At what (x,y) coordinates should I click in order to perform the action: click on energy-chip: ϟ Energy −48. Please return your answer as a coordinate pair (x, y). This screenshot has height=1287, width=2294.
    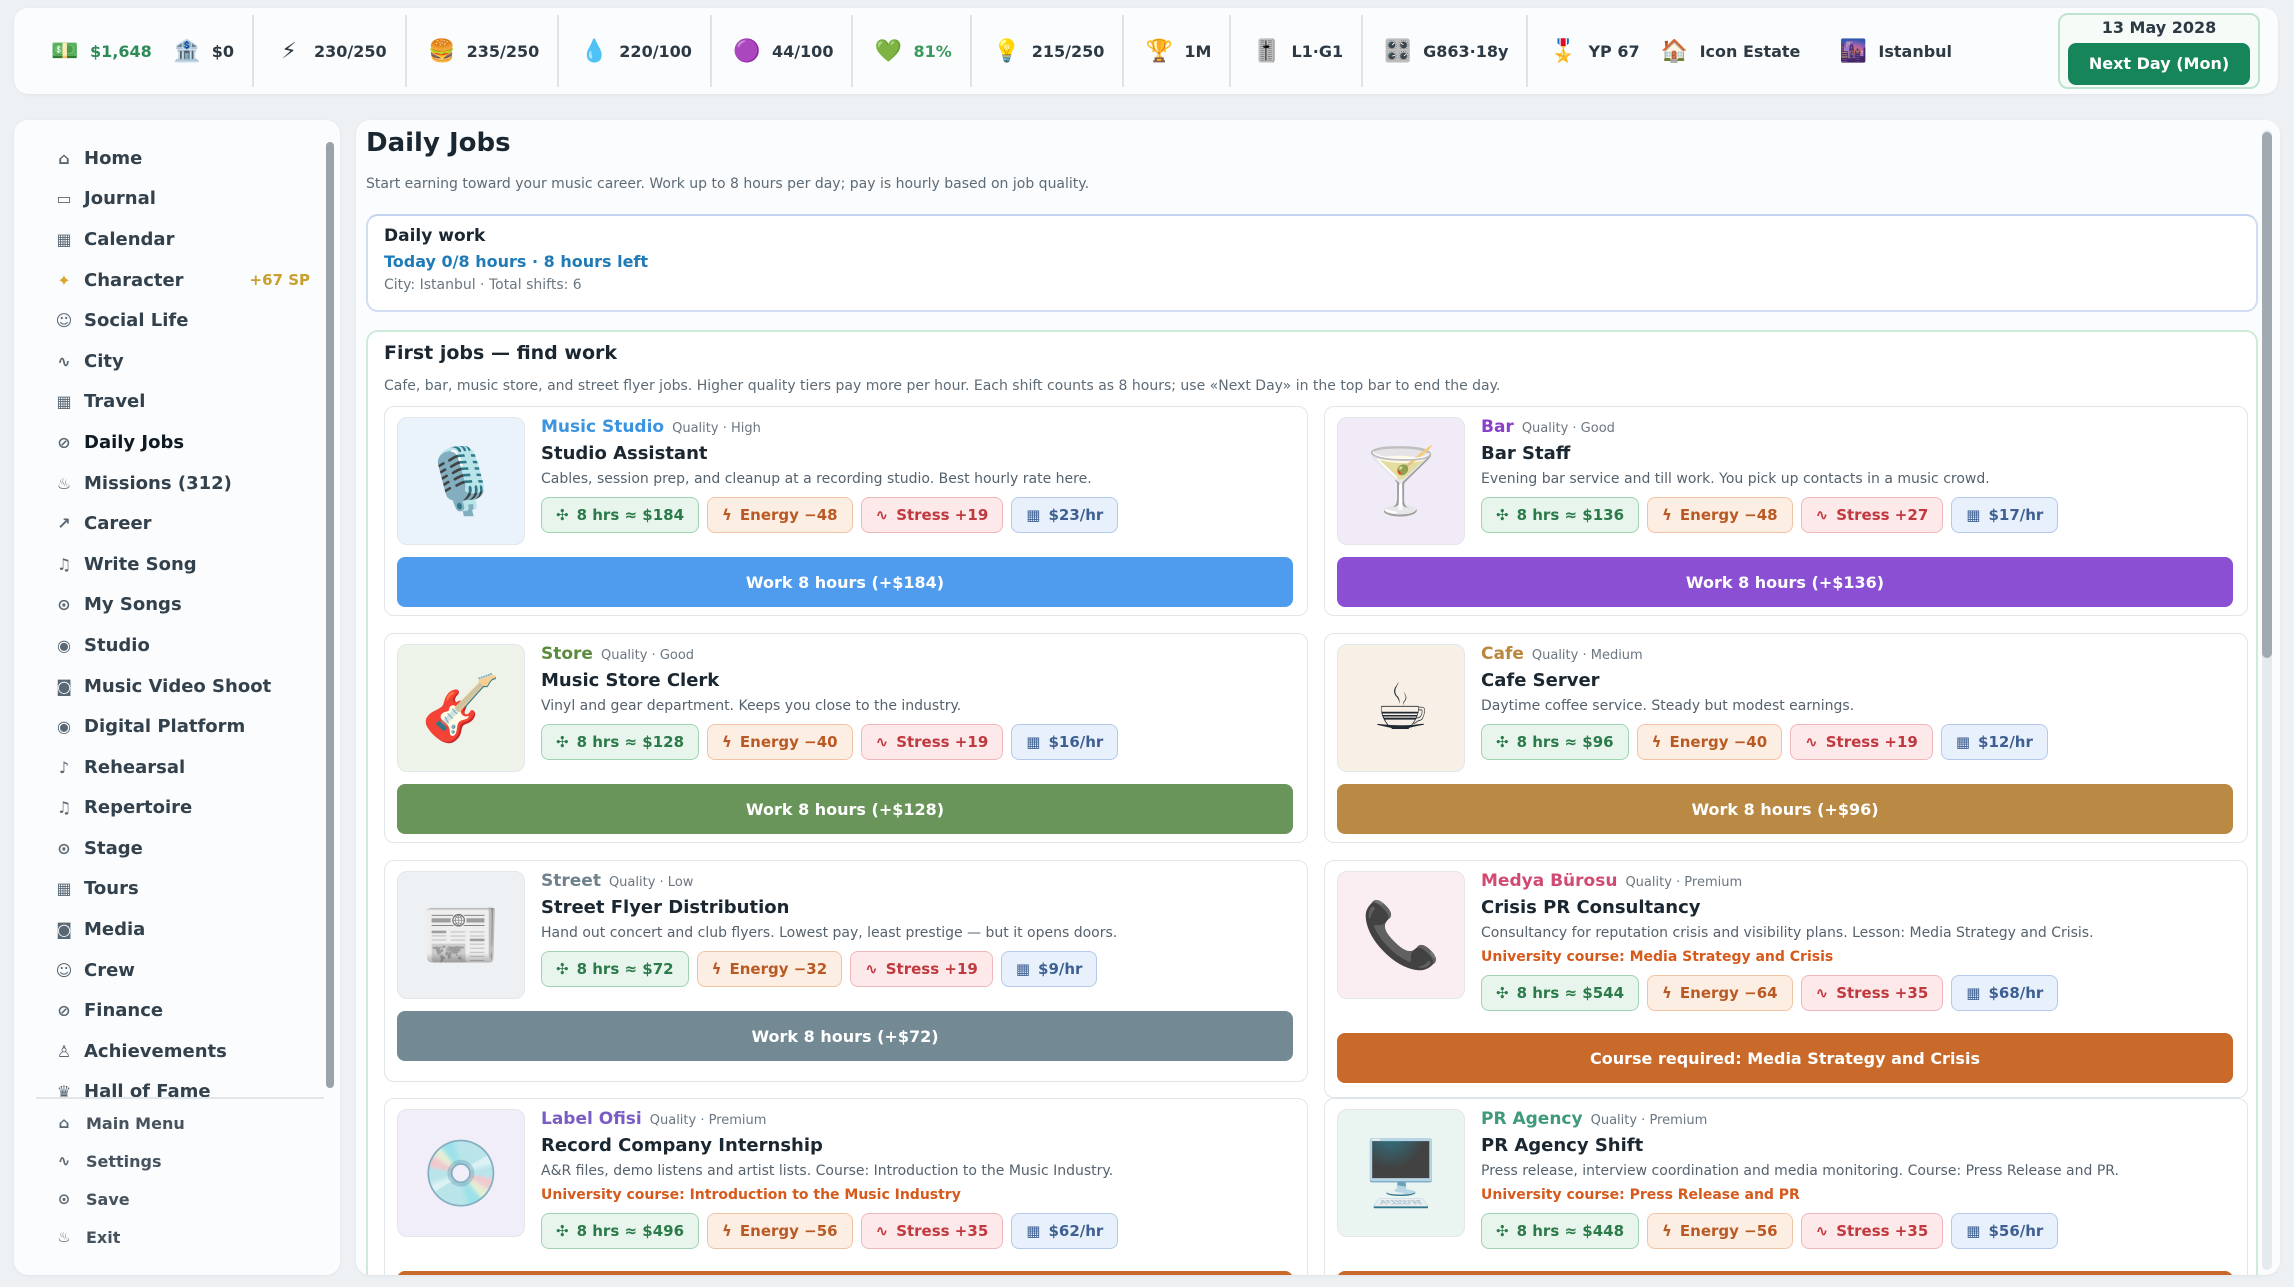
    Looking at the image, I should click on (780, 515).